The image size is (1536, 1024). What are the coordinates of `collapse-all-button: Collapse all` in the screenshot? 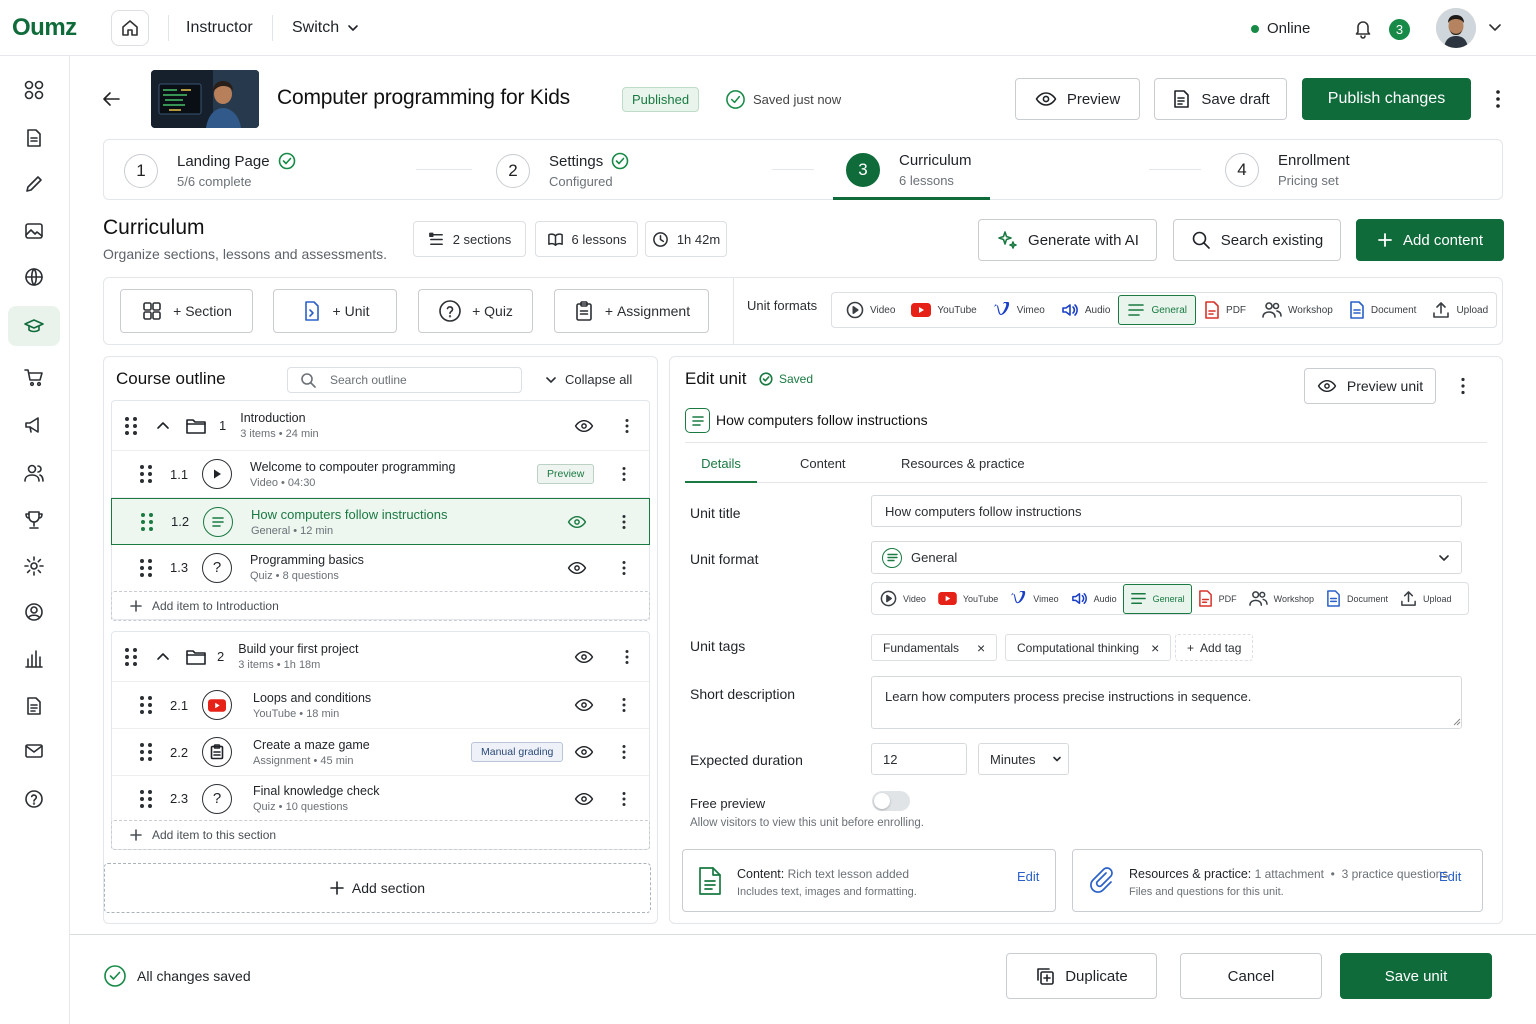 It's located at (588, 379).